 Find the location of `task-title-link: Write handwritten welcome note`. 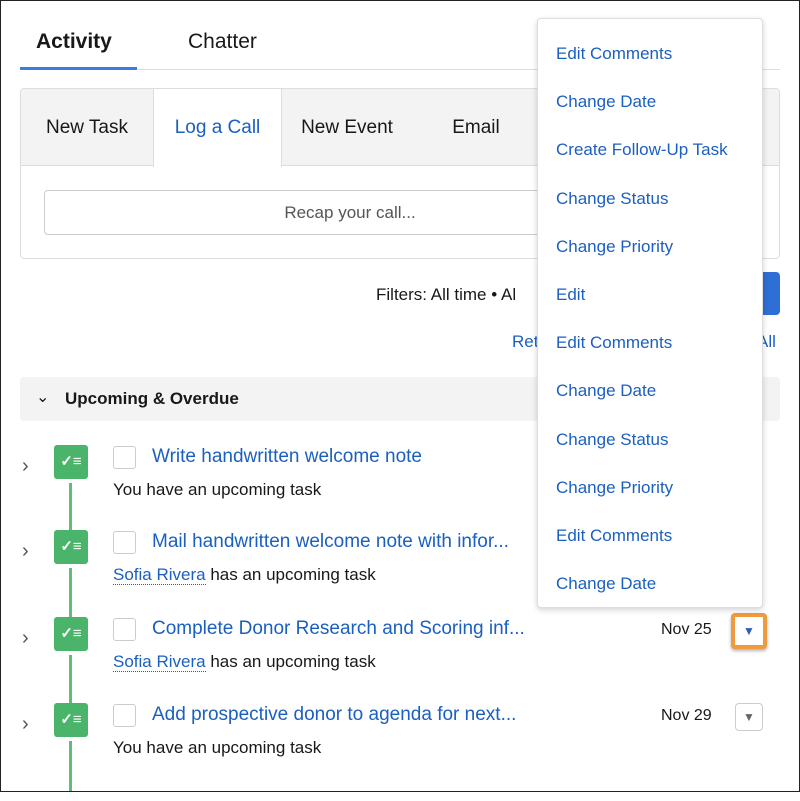

task-title-link: Write handwritten welcome note is located at coordinates (287, 457).